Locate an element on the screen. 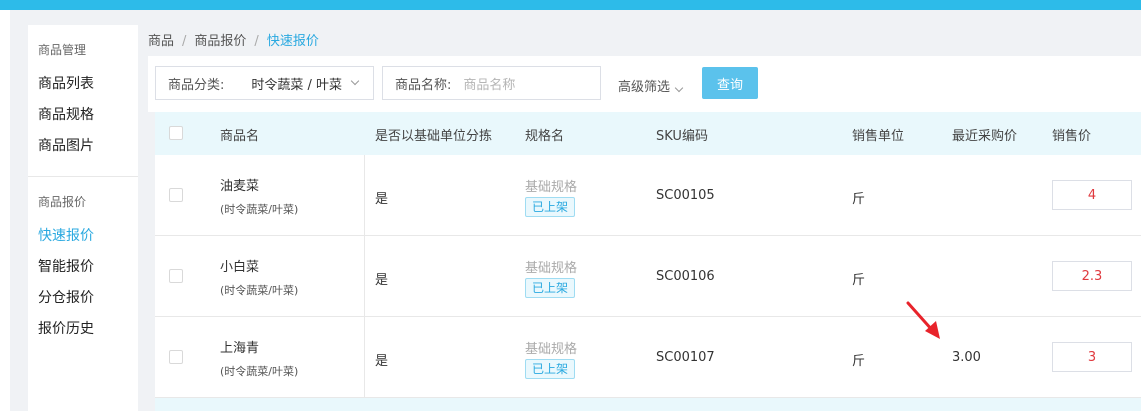 The width and height of the screenshot is (1141, 411). sku-code: SC00107 is located at coordinates (685, 357).